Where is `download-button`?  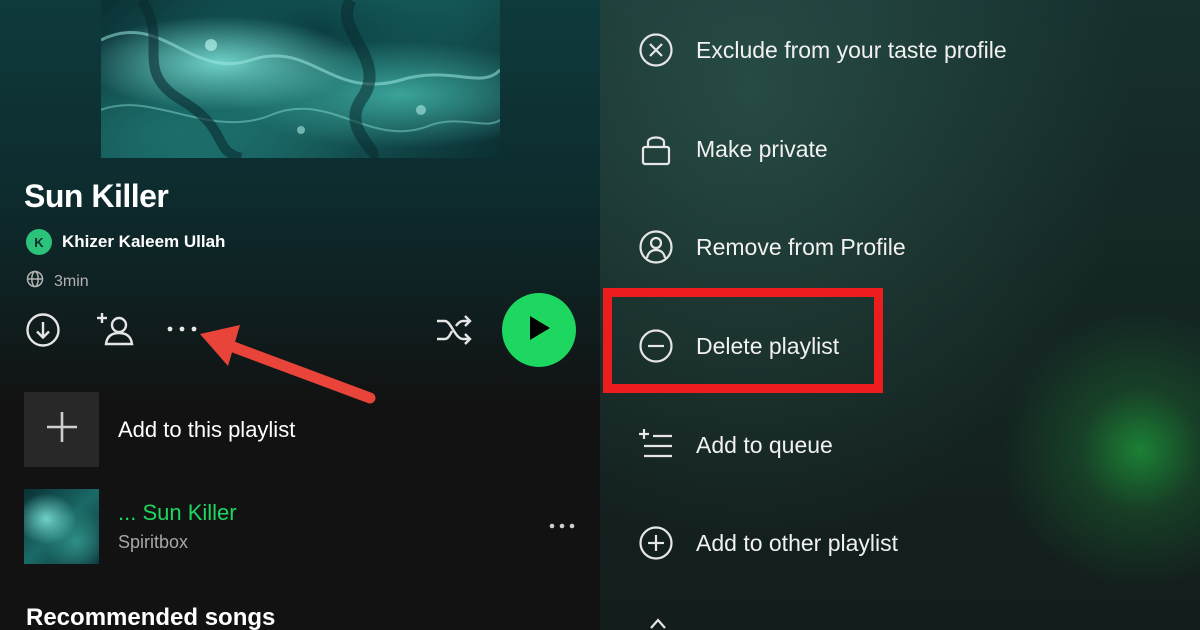
download-button is located at coordinates (43, 332).